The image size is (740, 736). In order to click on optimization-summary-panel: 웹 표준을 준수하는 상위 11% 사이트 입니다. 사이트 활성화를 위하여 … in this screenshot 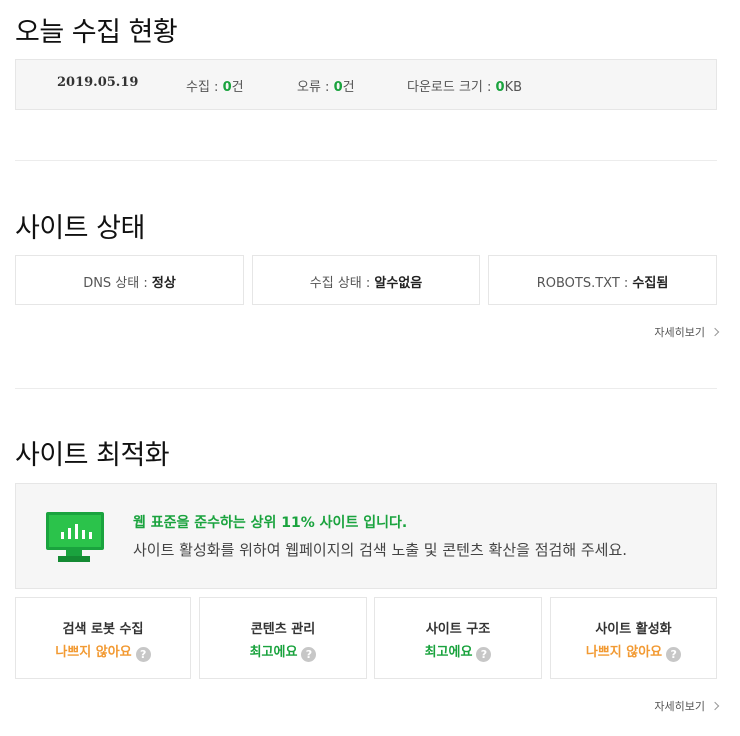, I will do `click(366, 536)`.